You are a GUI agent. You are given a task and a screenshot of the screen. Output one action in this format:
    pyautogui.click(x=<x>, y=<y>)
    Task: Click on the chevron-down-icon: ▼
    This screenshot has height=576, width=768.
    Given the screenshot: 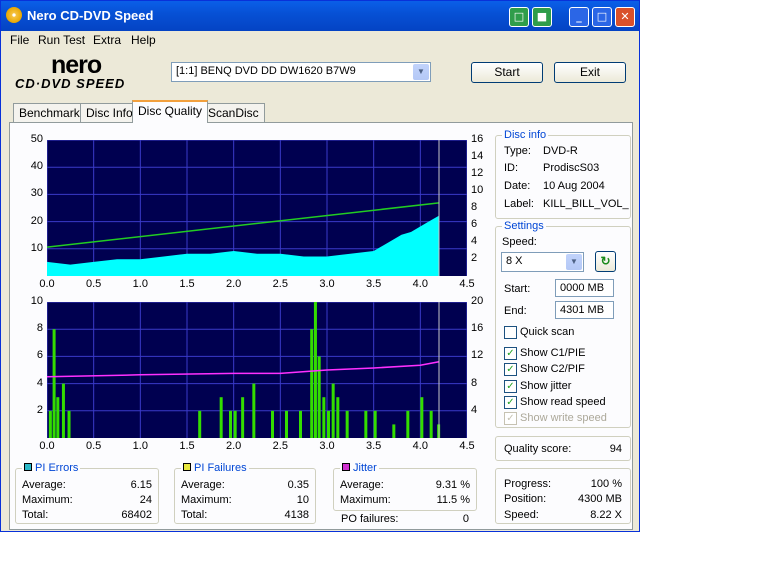 What is the action you would take?
    pyautogui.click(x=421, y=72)
    